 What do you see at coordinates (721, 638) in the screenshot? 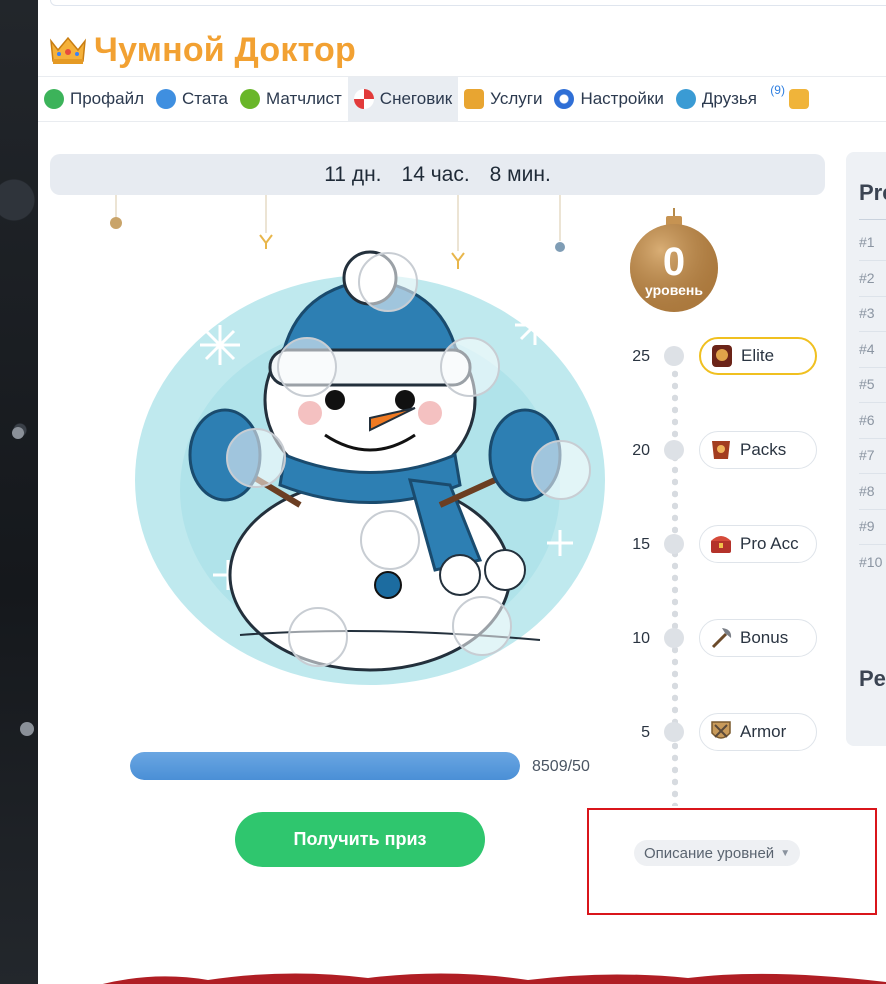
I see `axe-icon` at bounding box center [721, 638].